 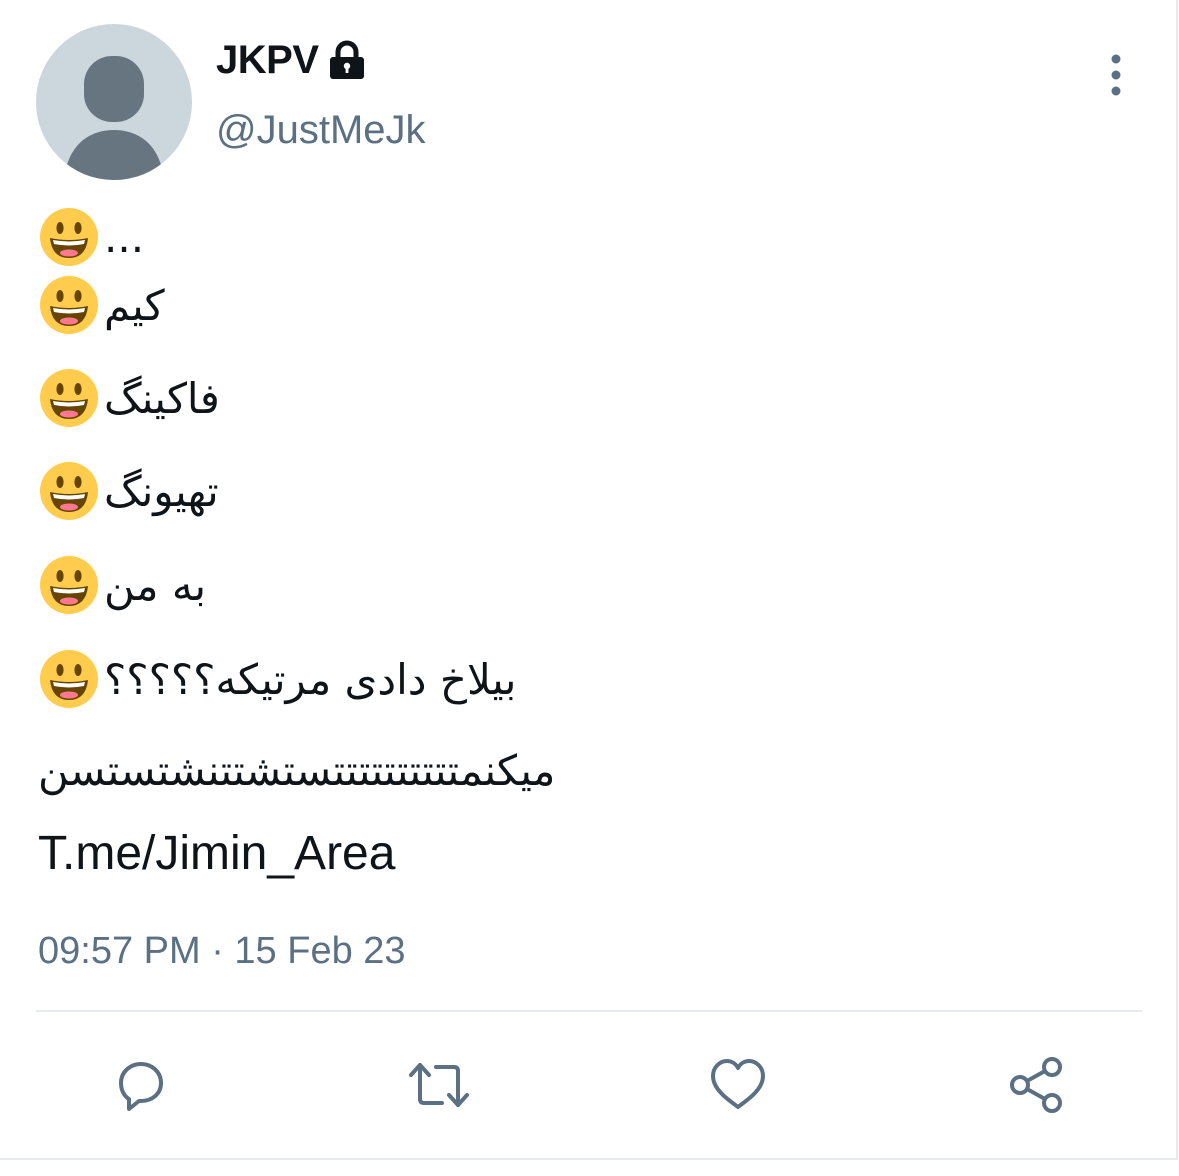 What do you see at coordinates (589, 1011) in the screenshot?
I see `divider` at bounding box center [589, 1011].